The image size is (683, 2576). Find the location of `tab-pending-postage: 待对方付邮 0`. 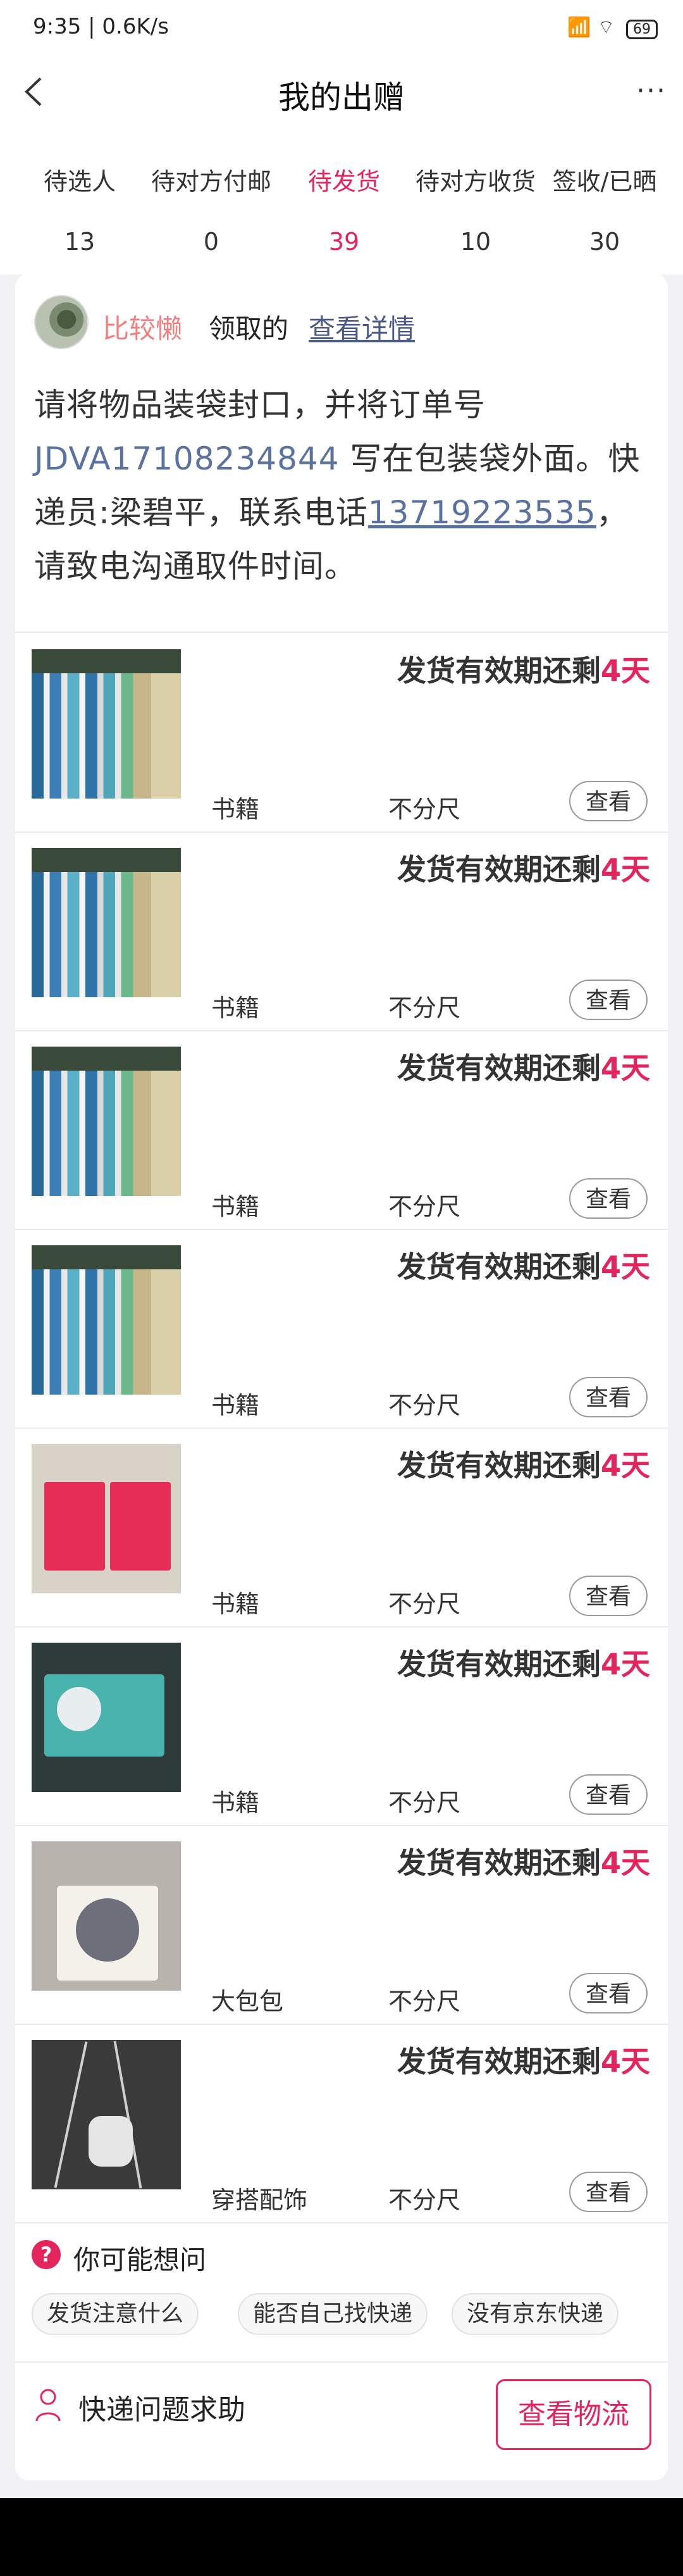

tab-pending-postage: 待对方付邮 0 is located at coordinates (212, 209).